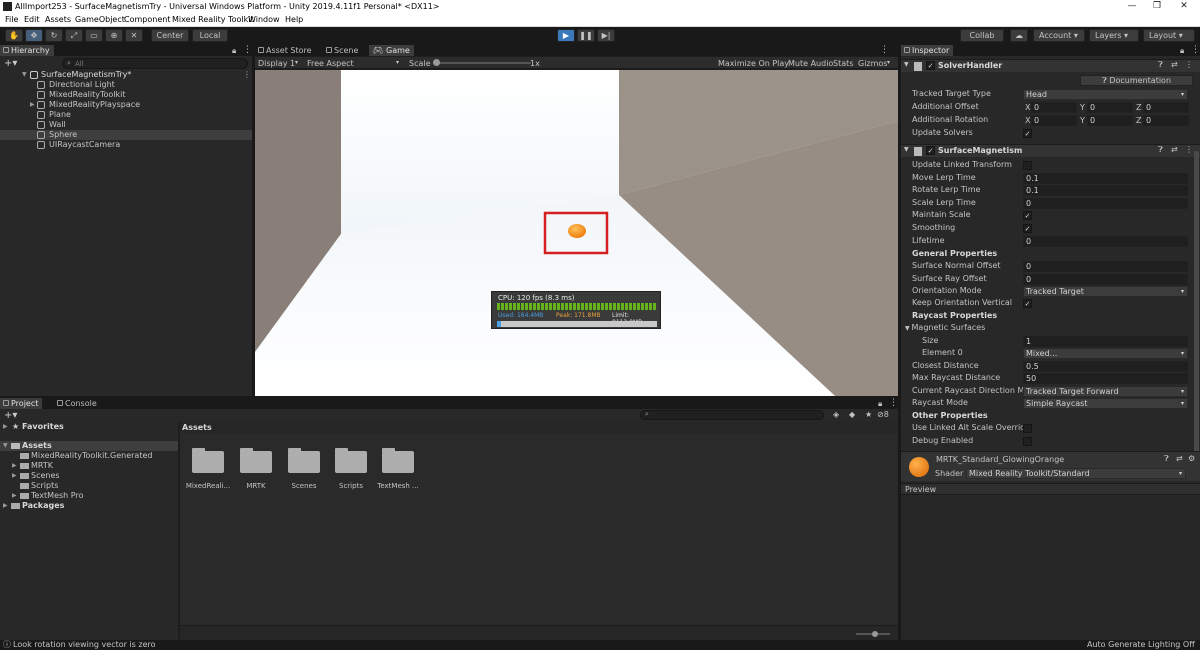 This screenshot has width=1200, height=650. What do you see at coordinates (1027, 165) in the screenshot?
I see `update-linked-transform-checkbox` at bounding box center [1027, 165].